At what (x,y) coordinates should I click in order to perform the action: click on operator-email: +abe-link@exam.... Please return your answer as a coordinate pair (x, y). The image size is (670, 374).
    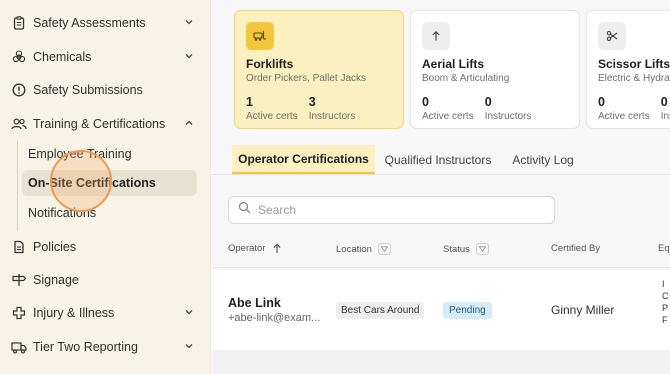
    Looking at the image, I should click on (274, 318).